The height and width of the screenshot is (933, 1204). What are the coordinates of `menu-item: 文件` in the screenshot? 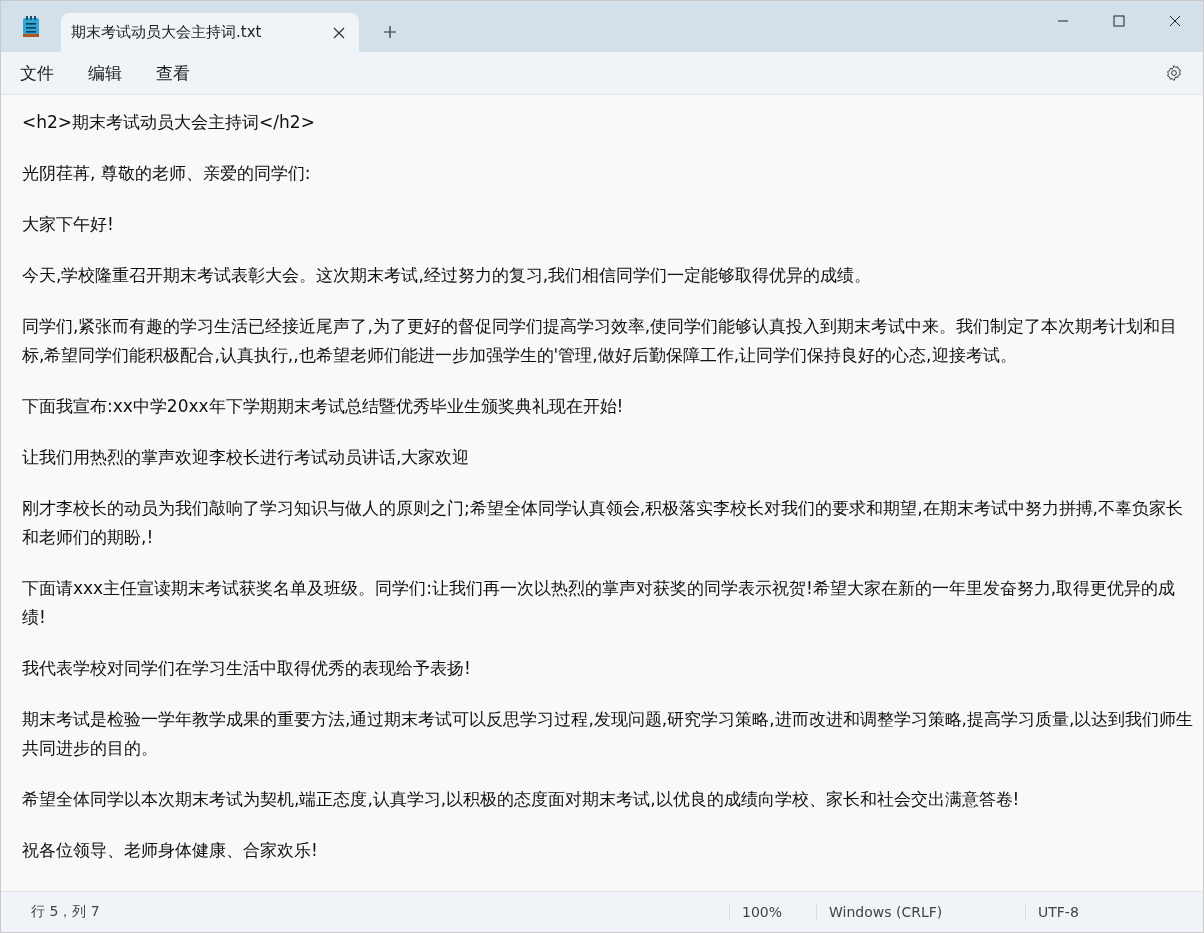 It's located at (37, 73).